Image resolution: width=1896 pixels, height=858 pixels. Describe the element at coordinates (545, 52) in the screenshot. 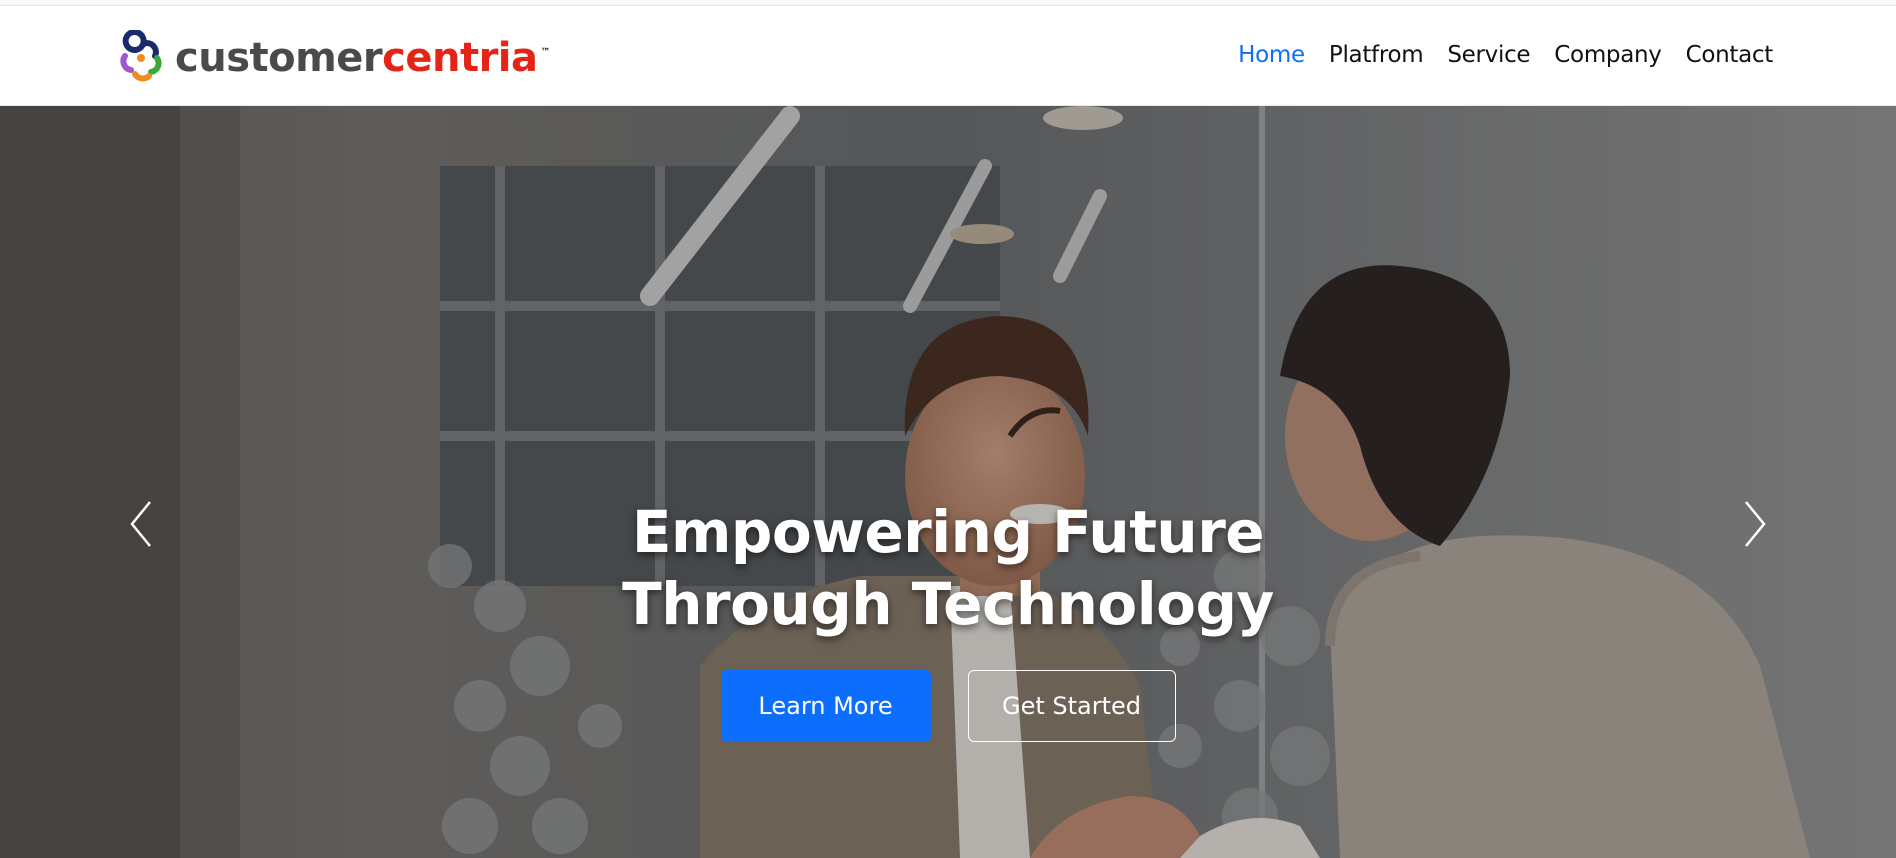

I see `trademark-symbol: ™` at that location.